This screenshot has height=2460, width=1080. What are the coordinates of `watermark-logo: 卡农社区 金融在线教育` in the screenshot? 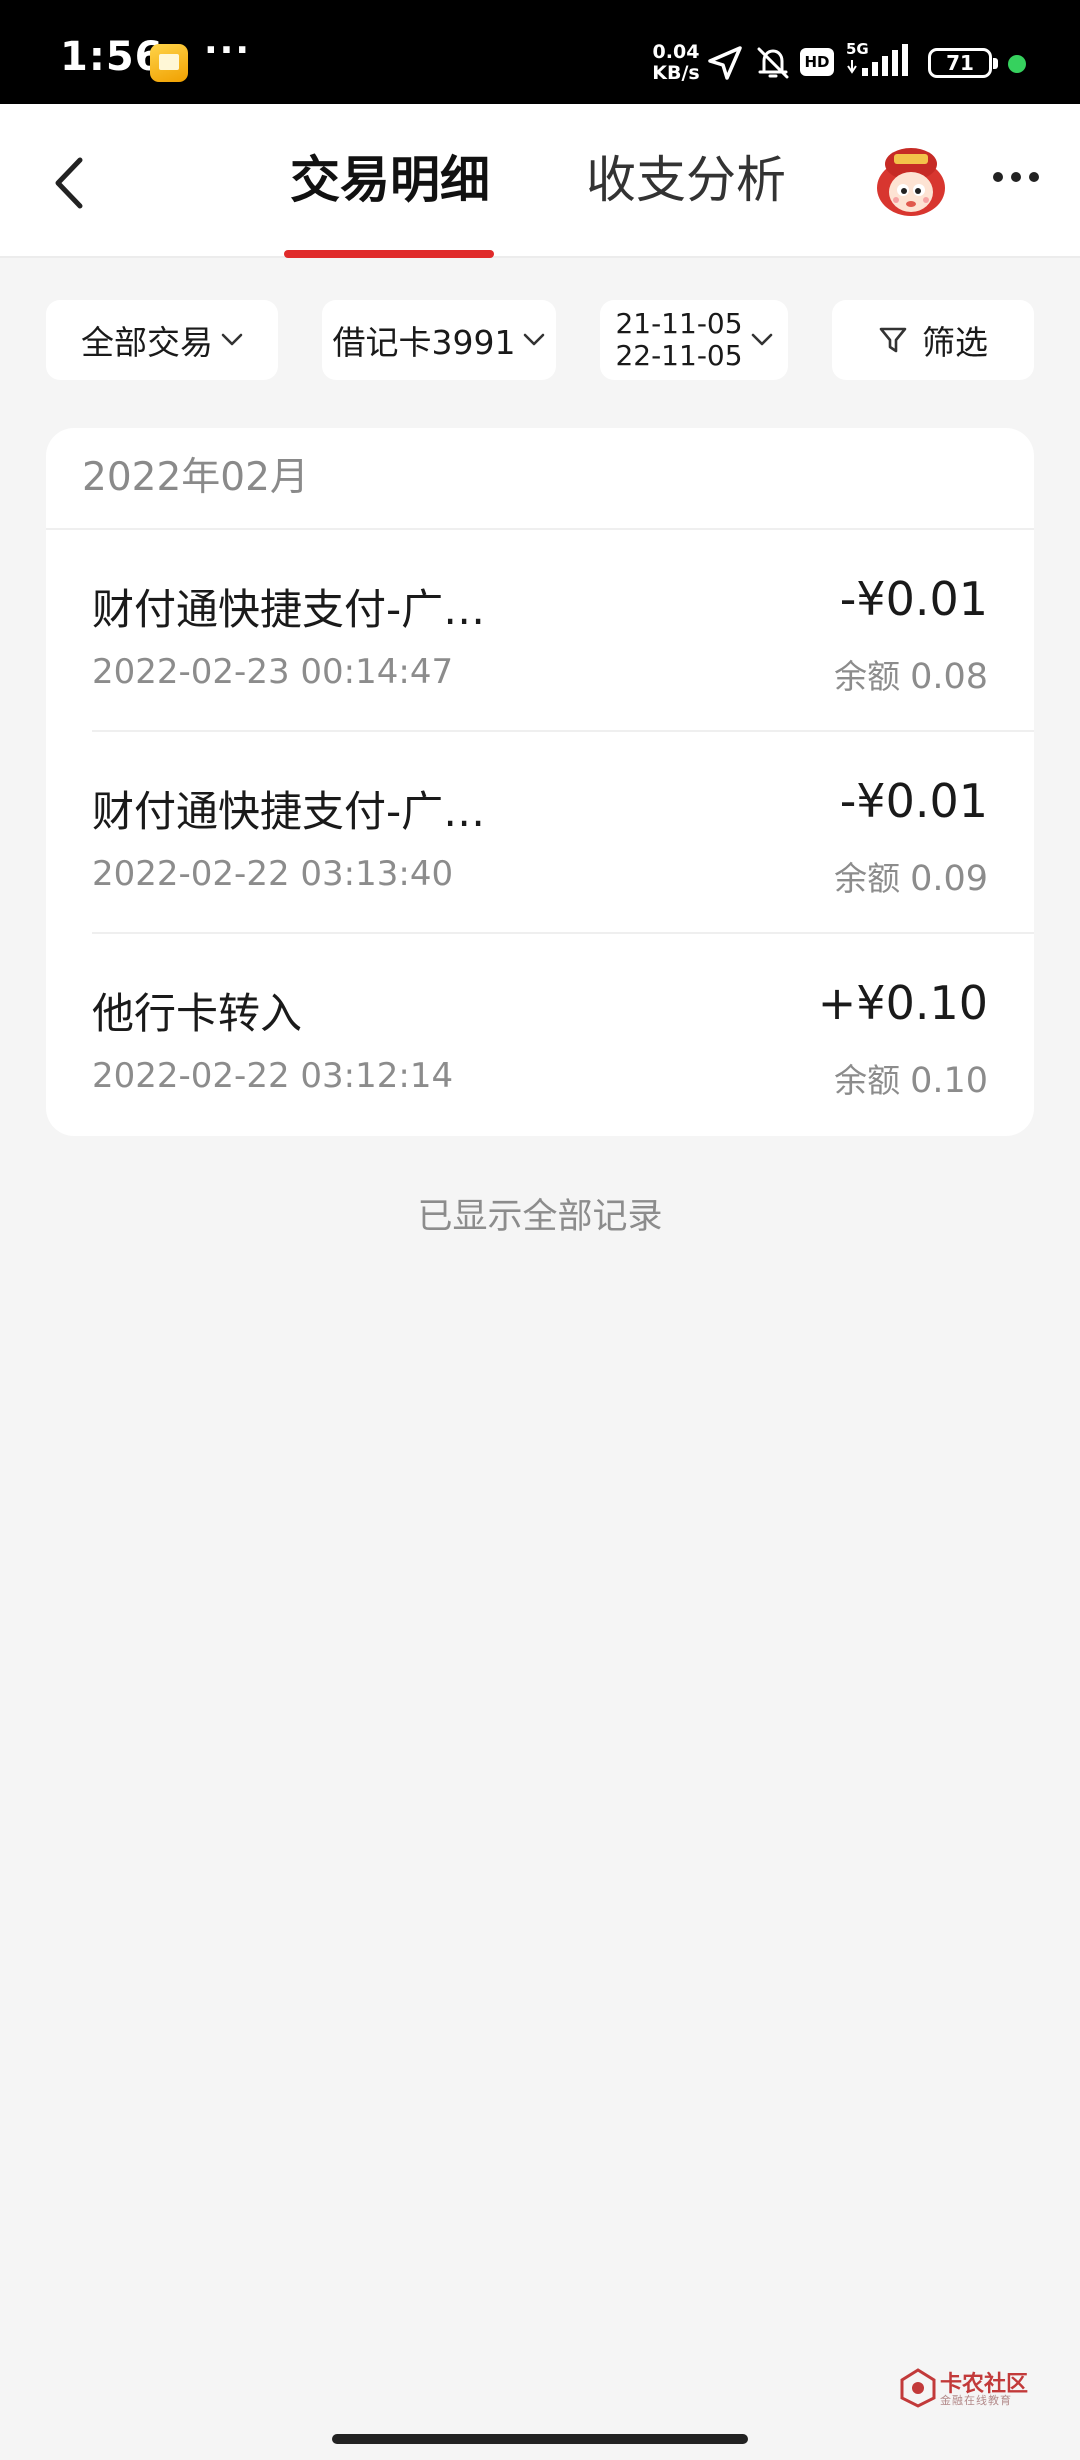 It's located at (965, 2388).